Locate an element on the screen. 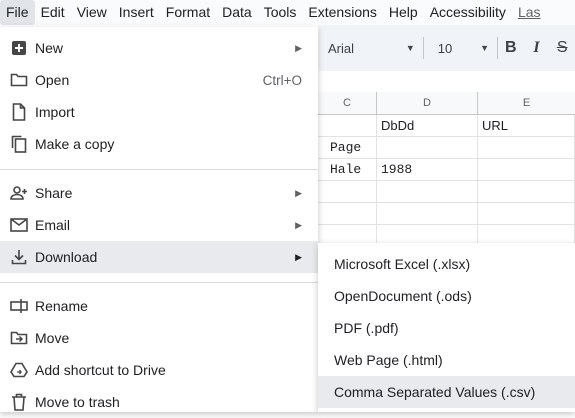  trash-icon is located at coordinates (19, 402).